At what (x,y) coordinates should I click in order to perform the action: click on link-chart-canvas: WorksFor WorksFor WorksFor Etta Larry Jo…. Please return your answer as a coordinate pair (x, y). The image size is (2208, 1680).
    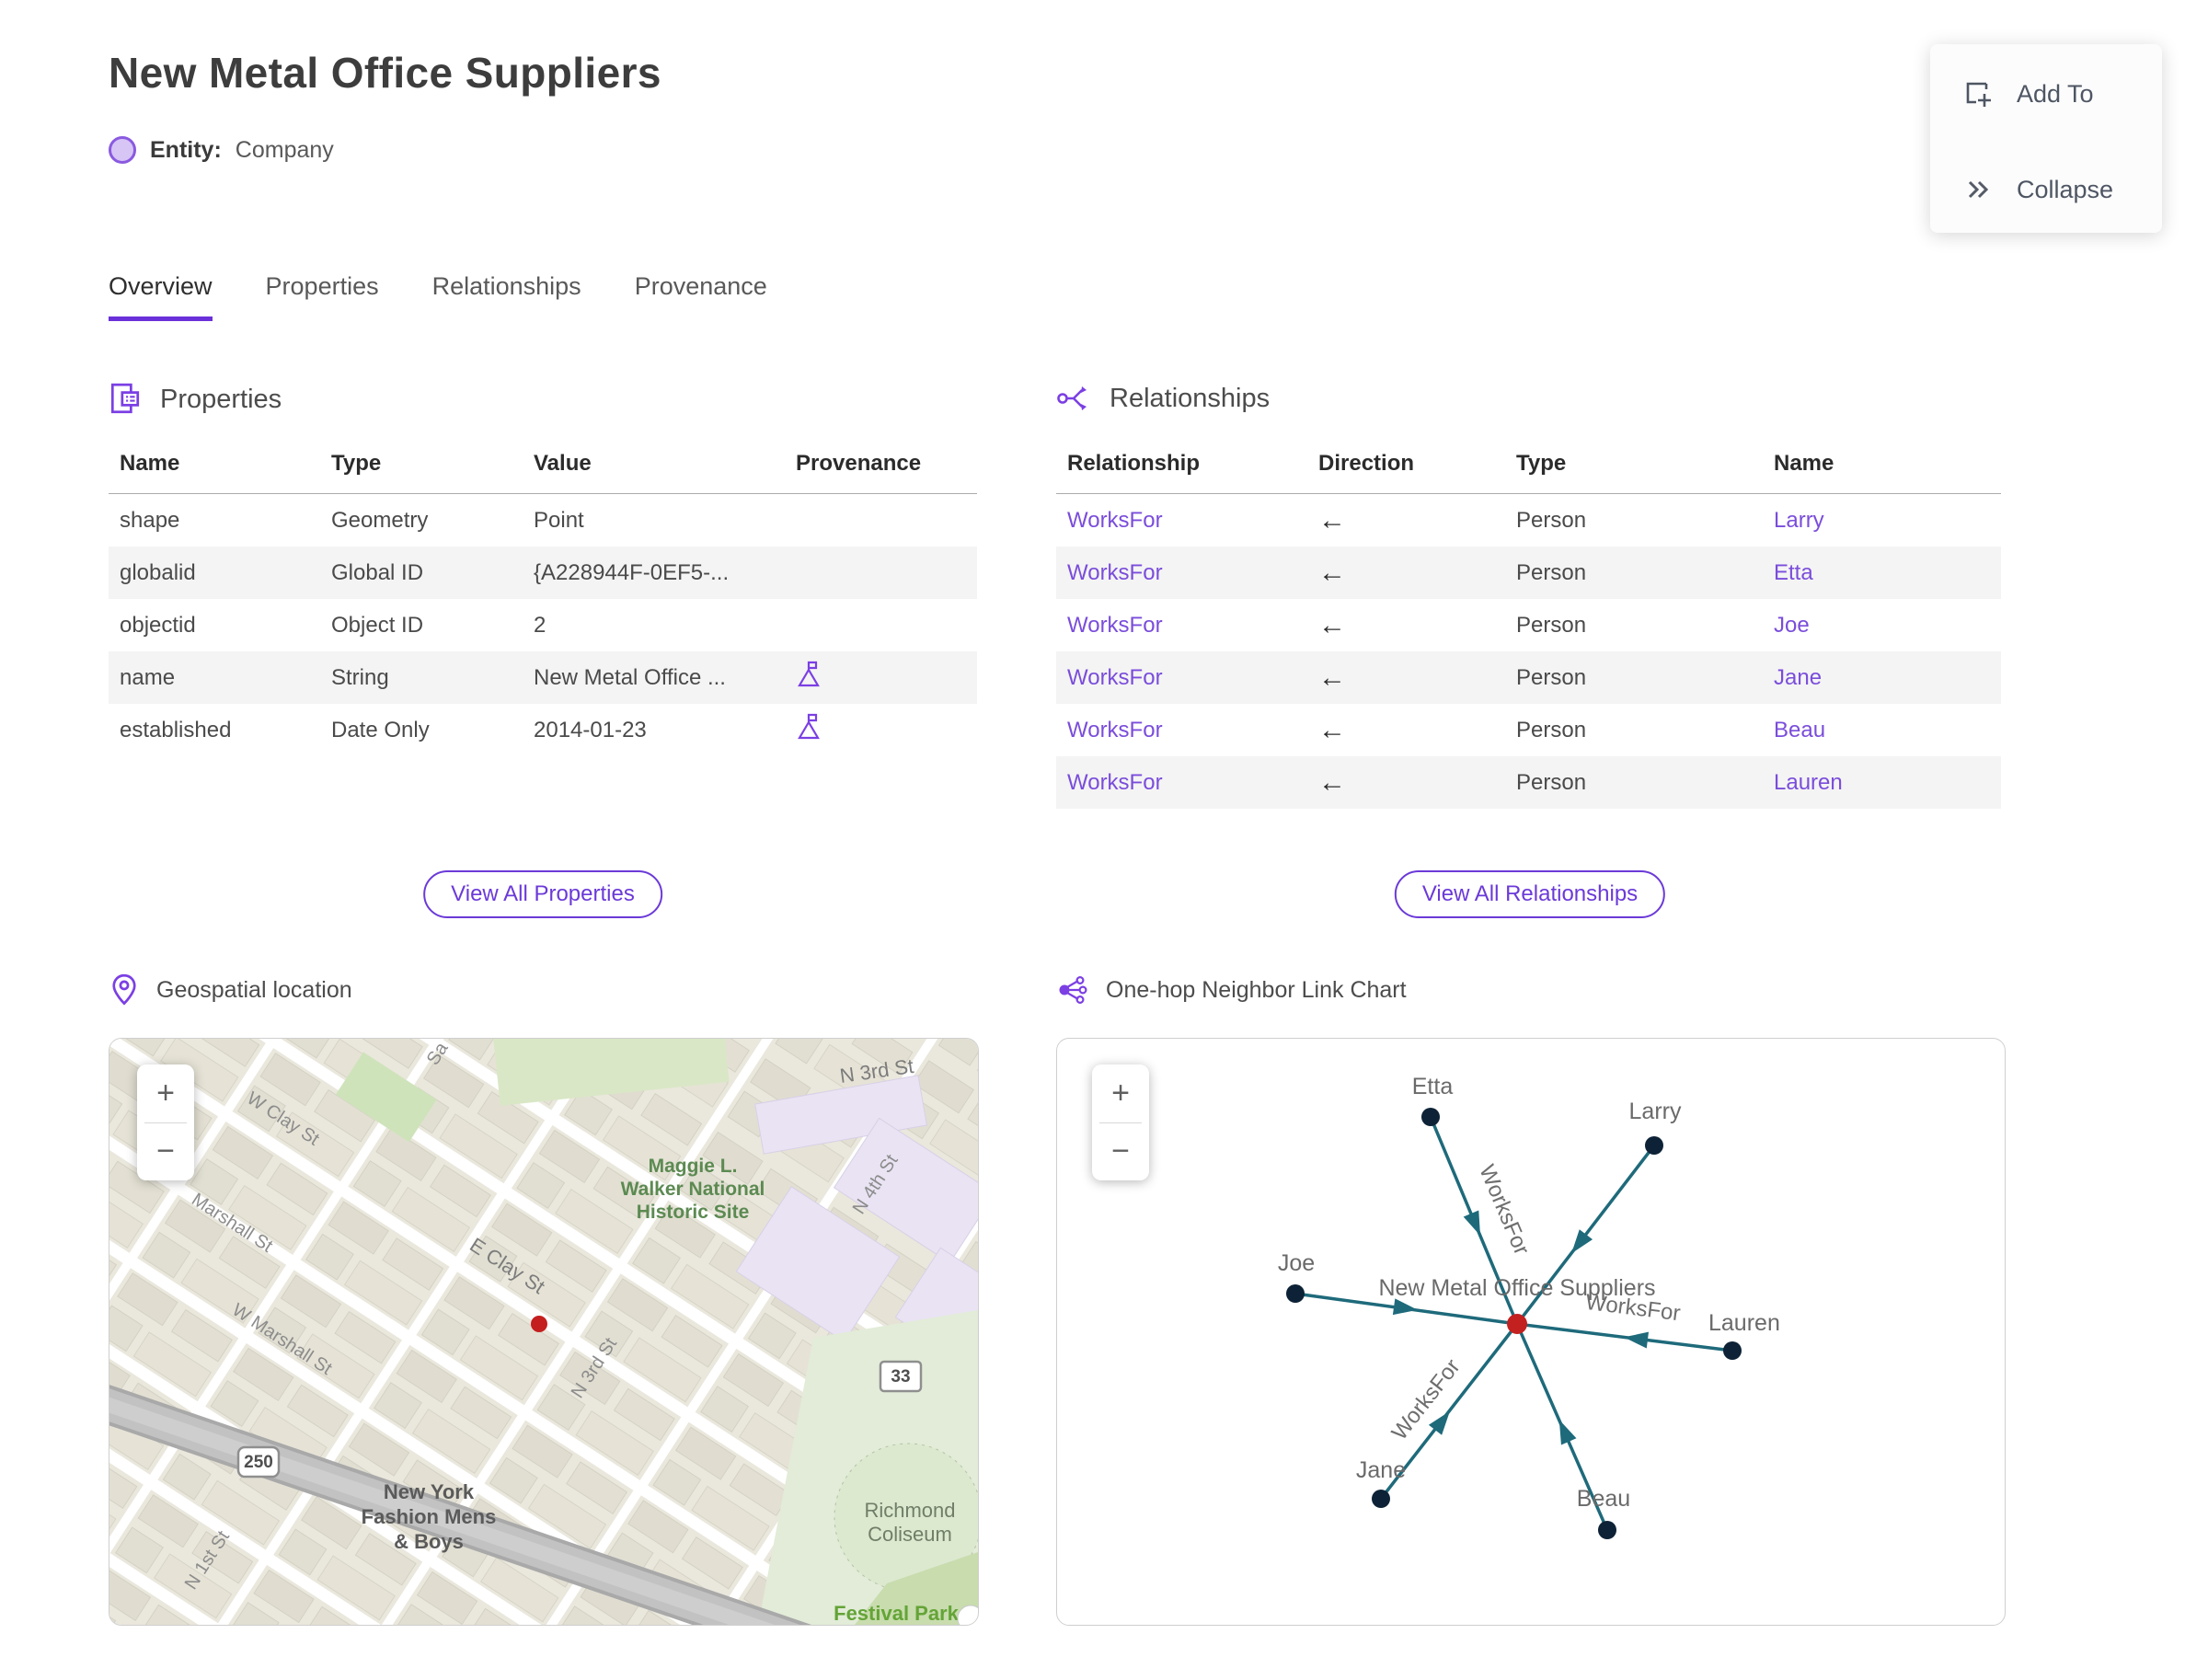
    Looking at the image, I should click on (1531, 1332).